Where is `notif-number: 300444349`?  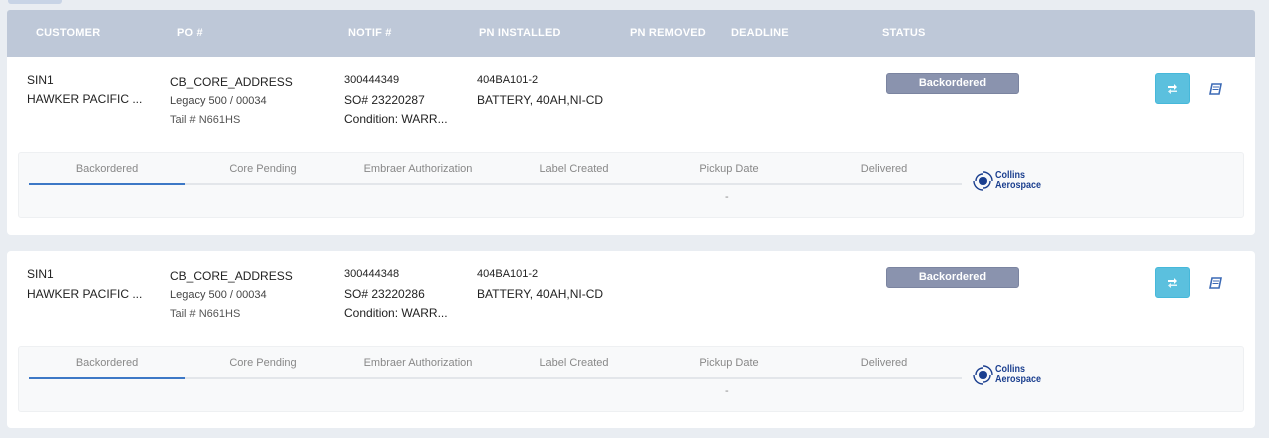 notif-number: 300444349 is located at coordinates (372, 80).